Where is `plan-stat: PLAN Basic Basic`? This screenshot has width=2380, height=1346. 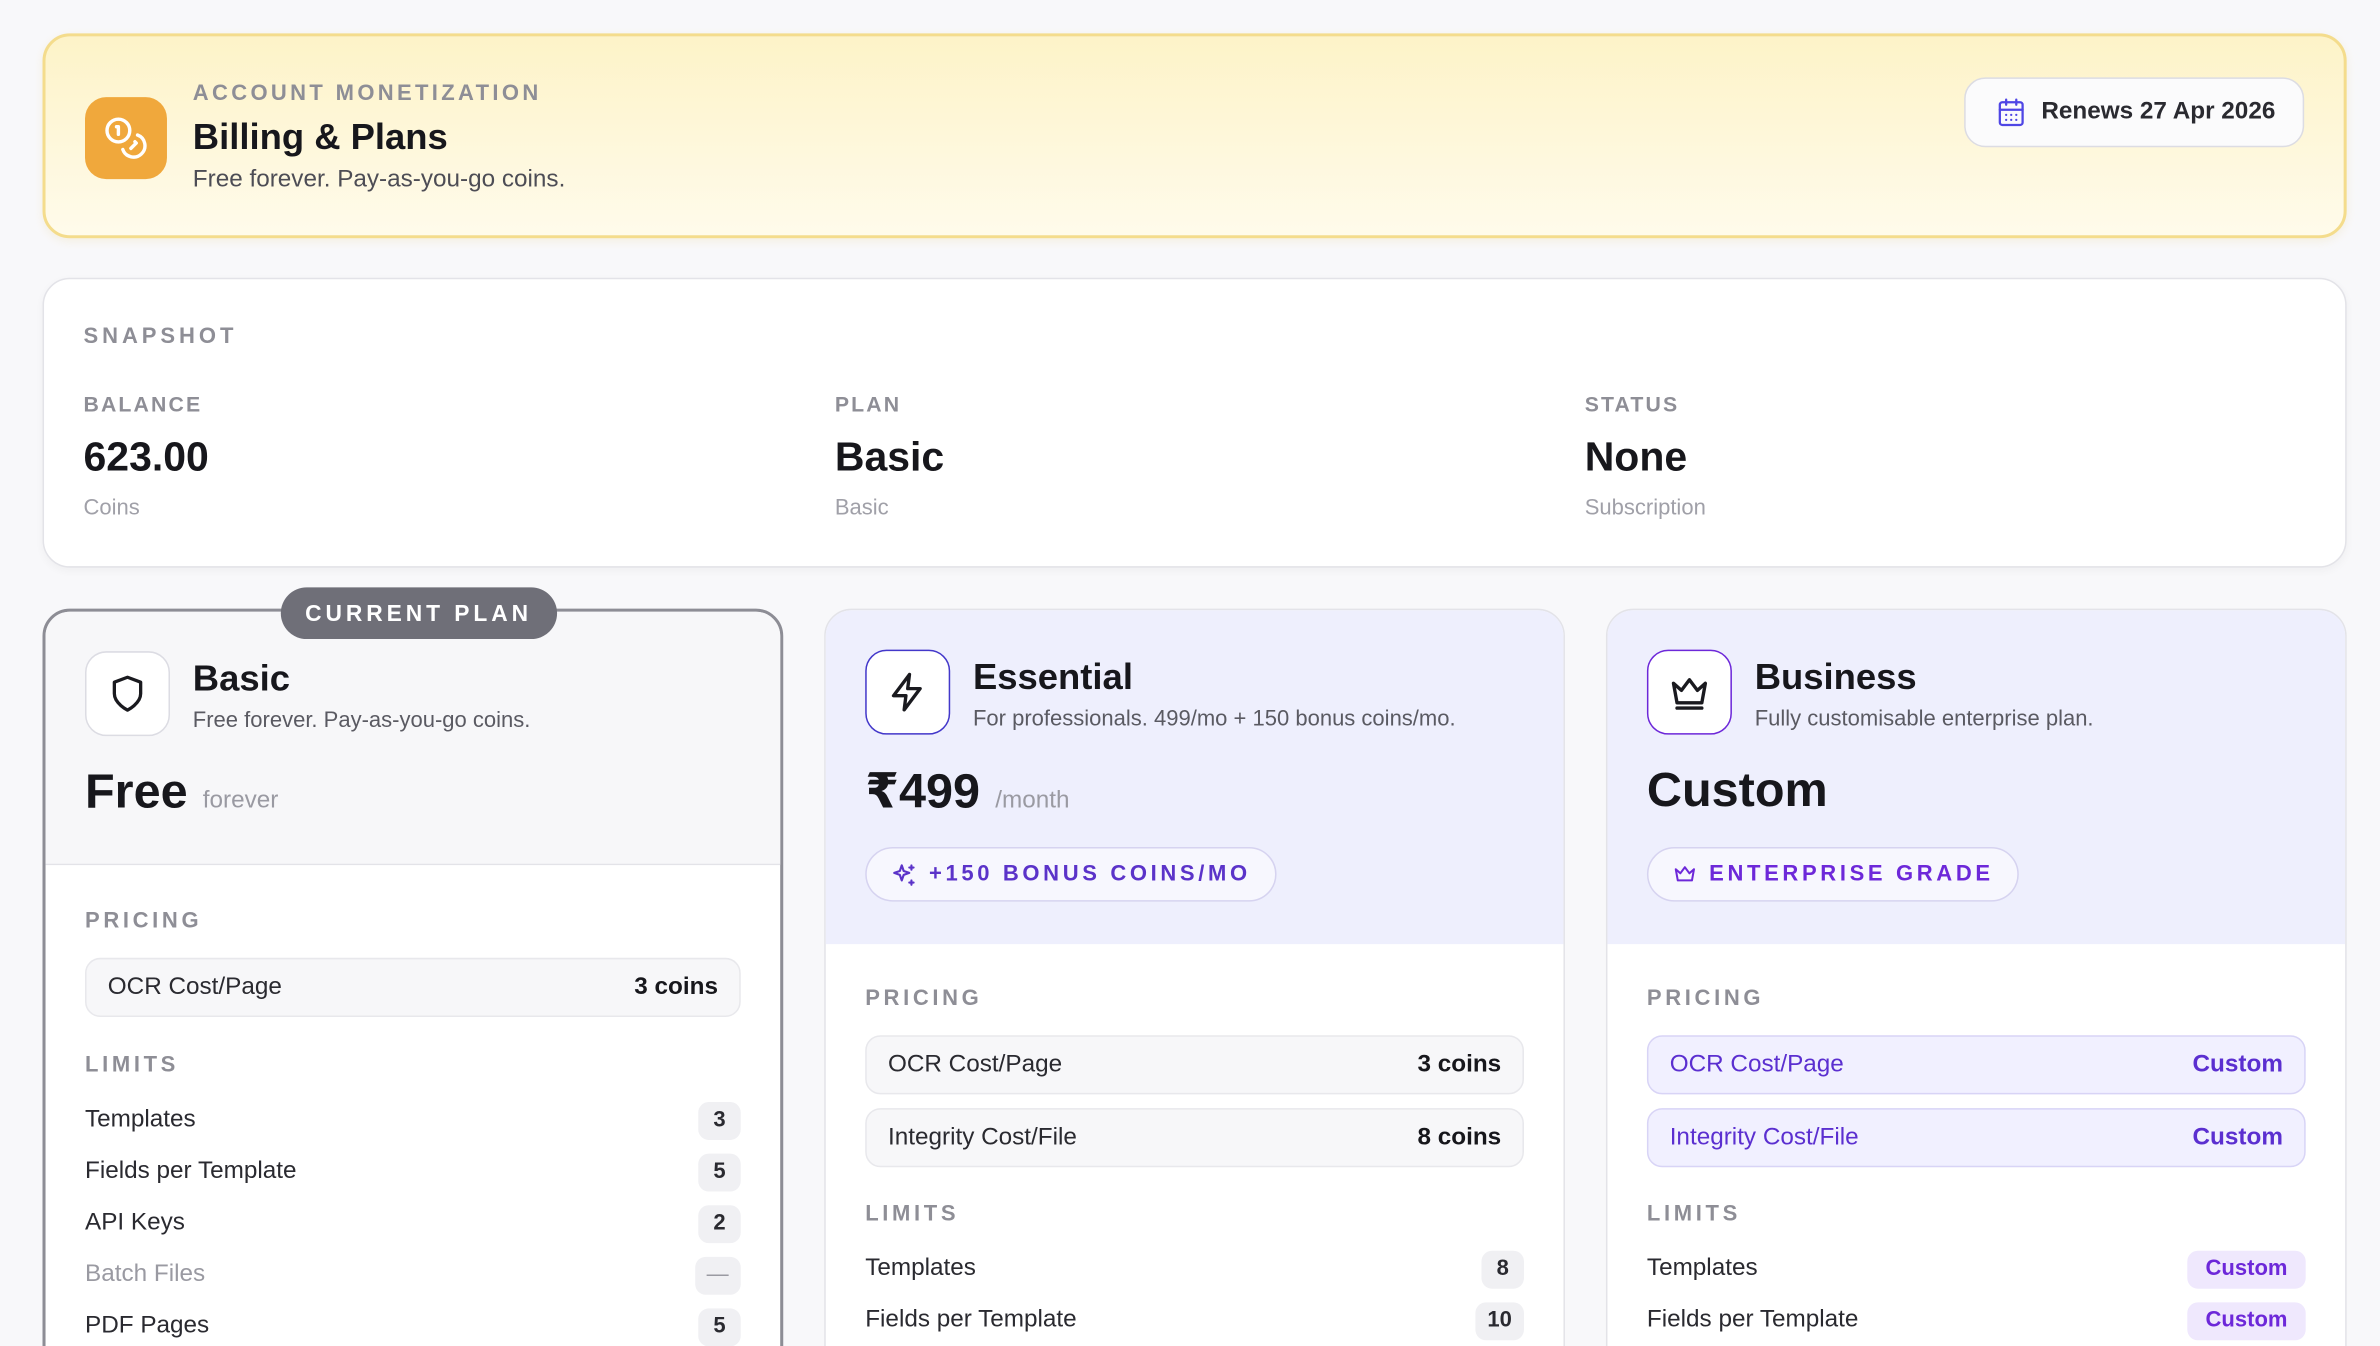
plan-stat: PLAN Basic Basic is located at coordinates (889, 456).